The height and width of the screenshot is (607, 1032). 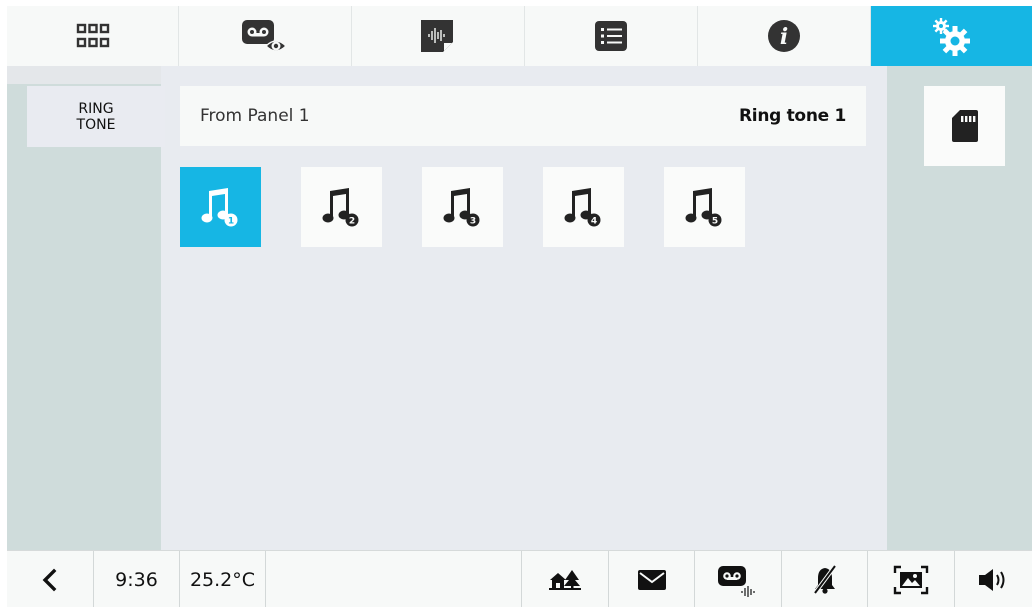 I want to click on clock: 9:36, so click(x=137, y=579).